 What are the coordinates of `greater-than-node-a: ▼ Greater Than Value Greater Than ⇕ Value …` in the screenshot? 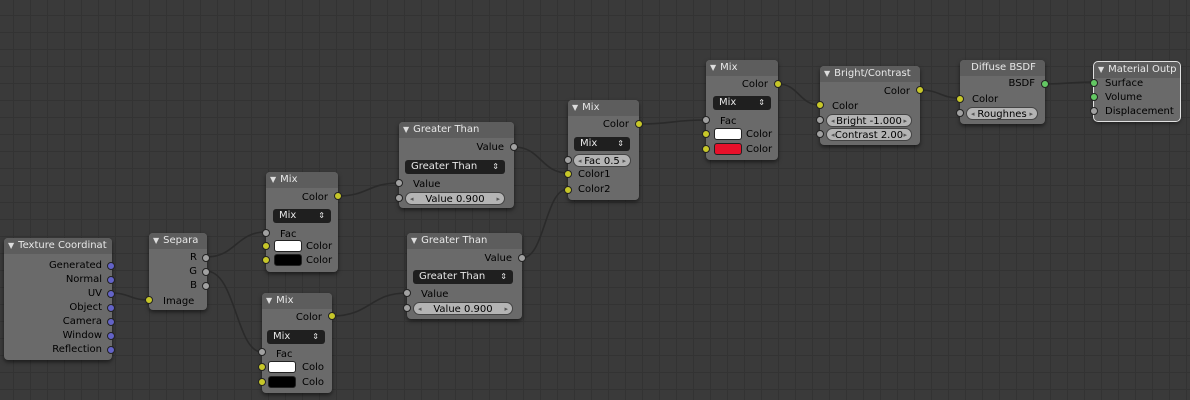 It's located at (456, 165).